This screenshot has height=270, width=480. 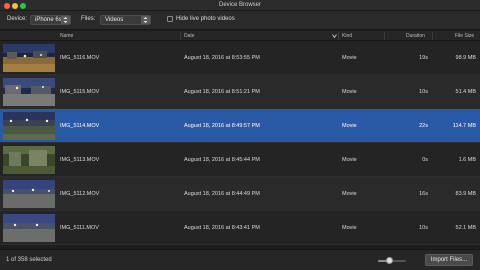 What do you see at coordinates (334, 37) in the screenshot?
I see `sort-descending-icon` at bounding box center [334, 37].